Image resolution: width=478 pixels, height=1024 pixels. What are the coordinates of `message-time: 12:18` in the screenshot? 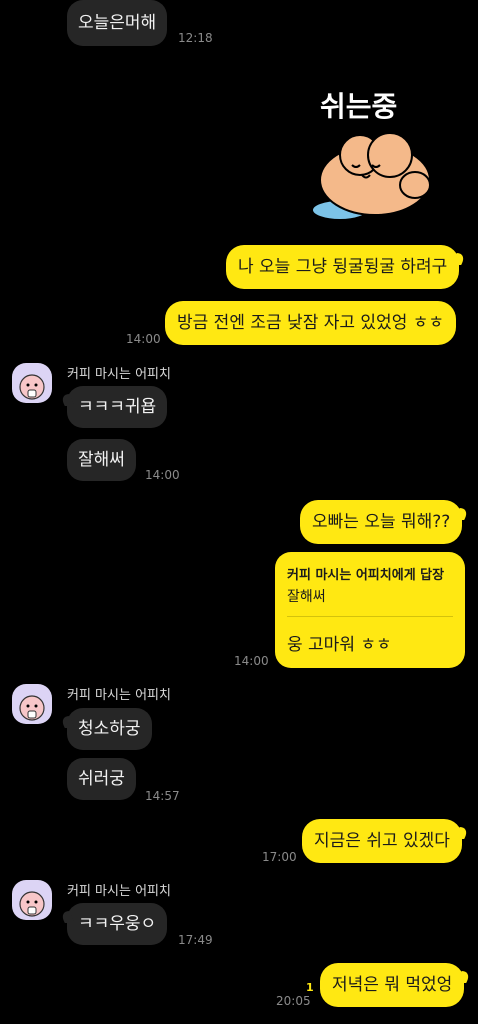 It's located at (195, 38).